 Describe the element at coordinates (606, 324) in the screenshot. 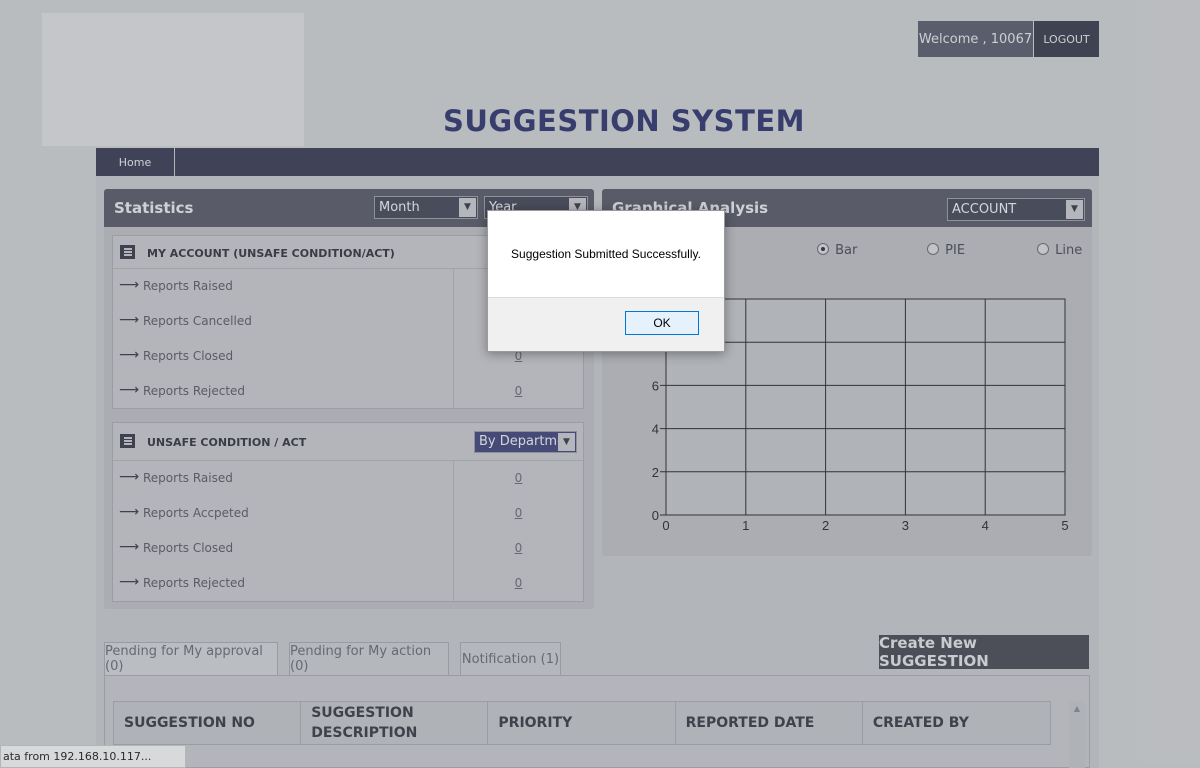

I see `dialog-footer: OK` at that location.